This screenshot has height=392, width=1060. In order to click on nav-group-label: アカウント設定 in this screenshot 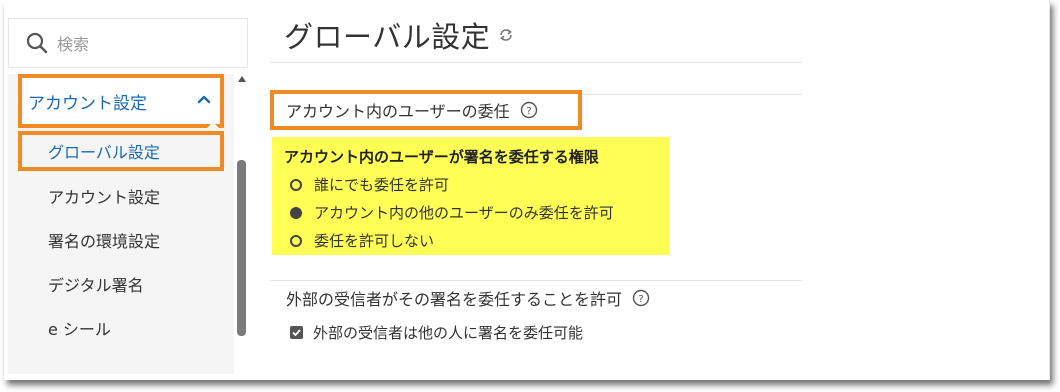, I will do `click(87, 103)`.